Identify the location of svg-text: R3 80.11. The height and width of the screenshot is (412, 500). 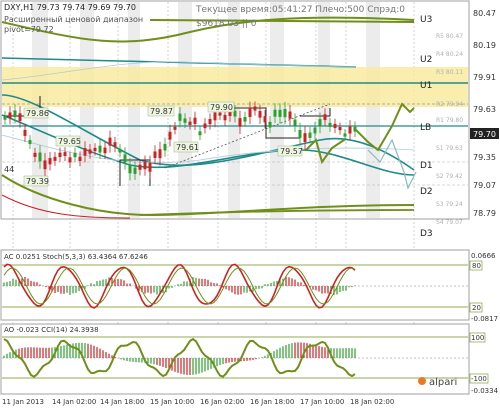
(449, 72).